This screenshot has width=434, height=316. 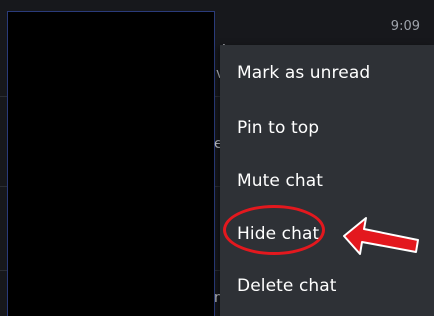 What do you see at coordinates (303, 73) in the screenshot?
I see `menu-item-mark-as-unread: Mark as unread` at bounding box center [303, 73].